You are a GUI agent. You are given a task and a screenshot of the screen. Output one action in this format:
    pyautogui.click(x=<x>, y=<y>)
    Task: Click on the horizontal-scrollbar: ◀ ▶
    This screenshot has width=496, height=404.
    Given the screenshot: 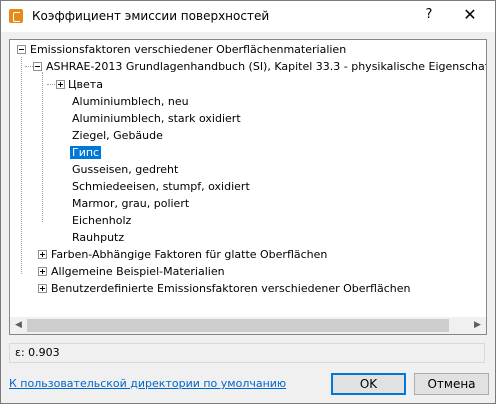 What is the action you would take?
    pyautogui.click(x=248, y=325)
    